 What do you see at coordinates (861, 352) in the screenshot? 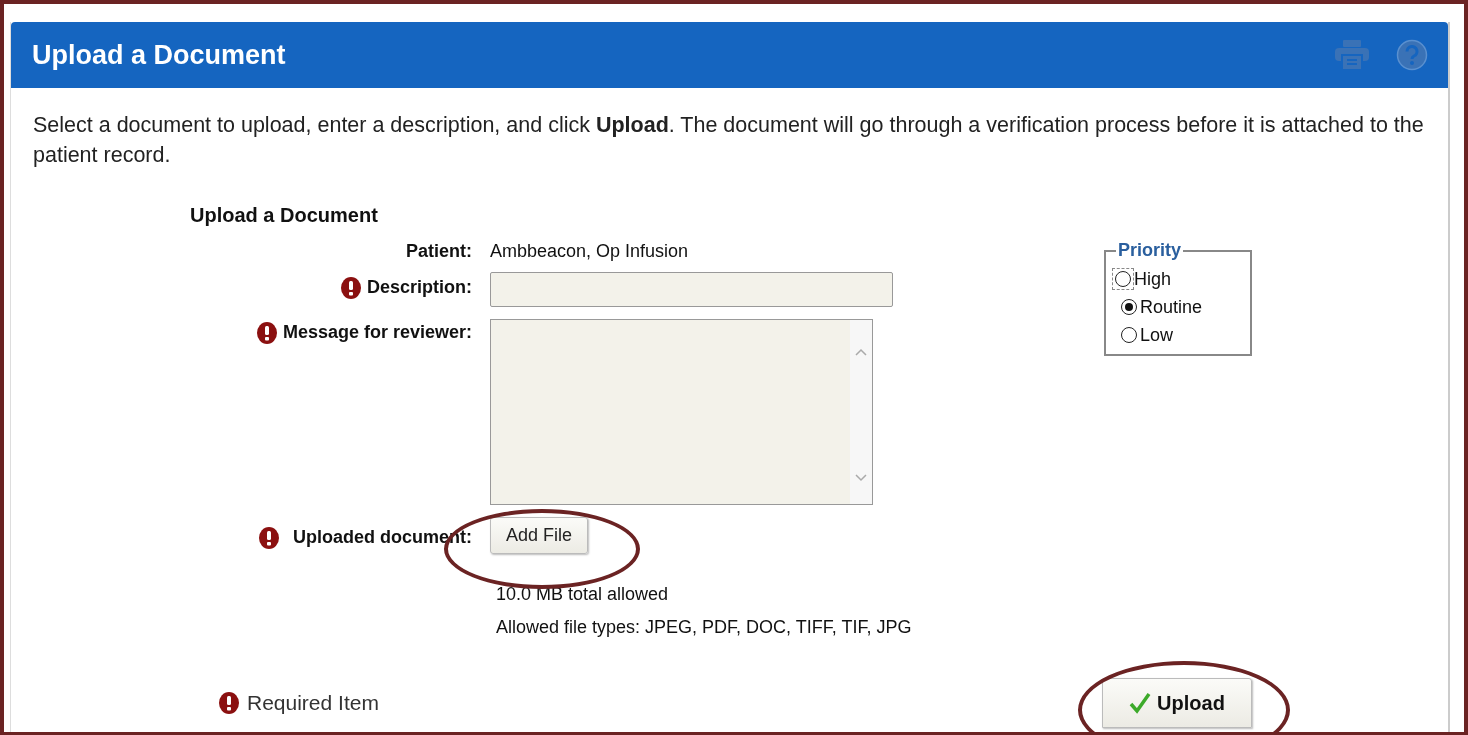
I see `scroll-up-icon` at bounding box center [861, 352].